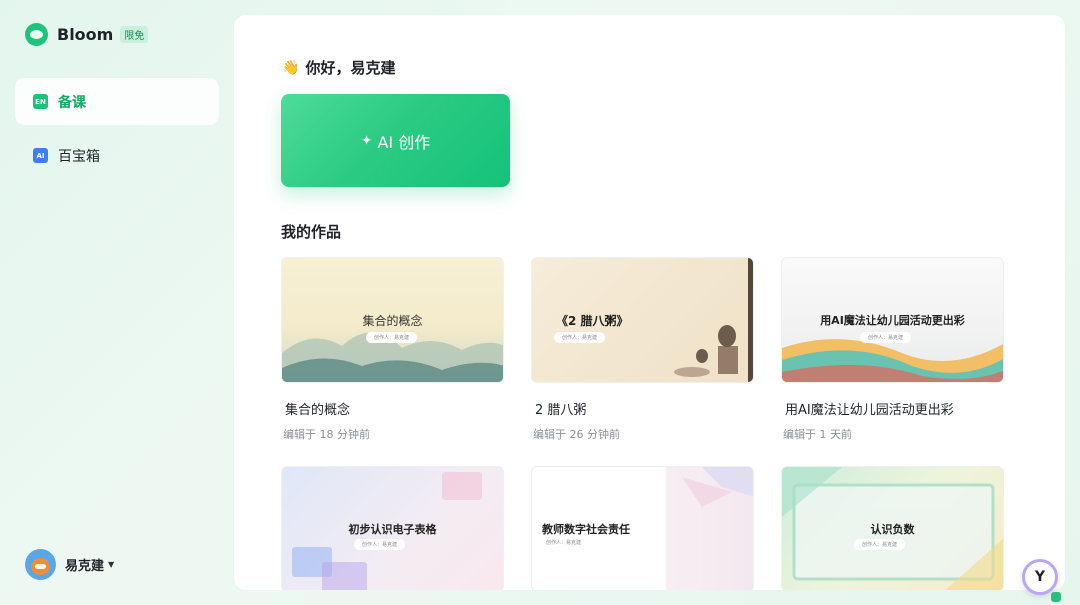 This screenshot has height=605, width=1080. I want to click on thumbnail-title: 初步认识电子表格, so click(392, 529).